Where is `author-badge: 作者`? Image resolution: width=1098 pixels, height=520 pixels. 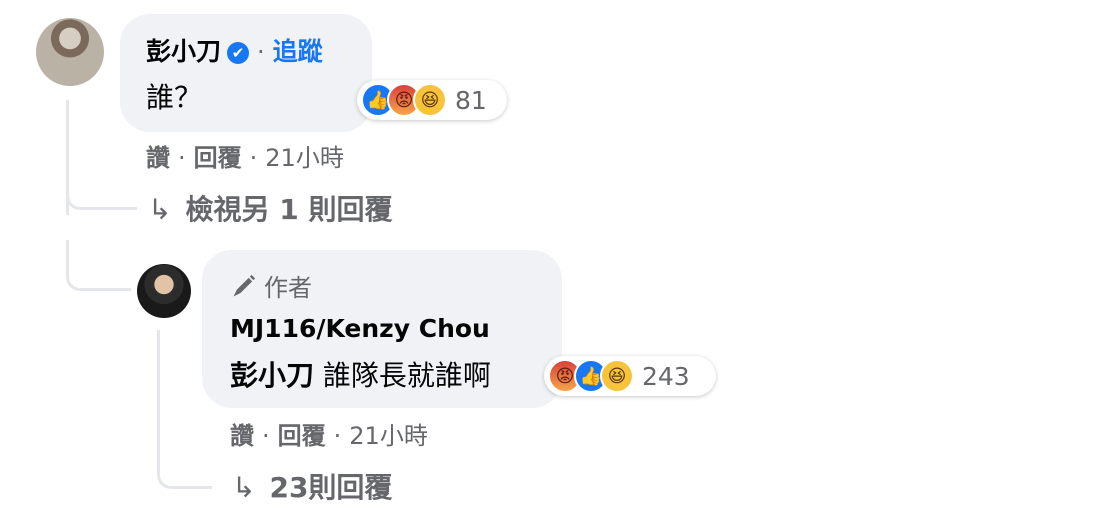
author-badge: 作者 is located at coordinates (271, 285).